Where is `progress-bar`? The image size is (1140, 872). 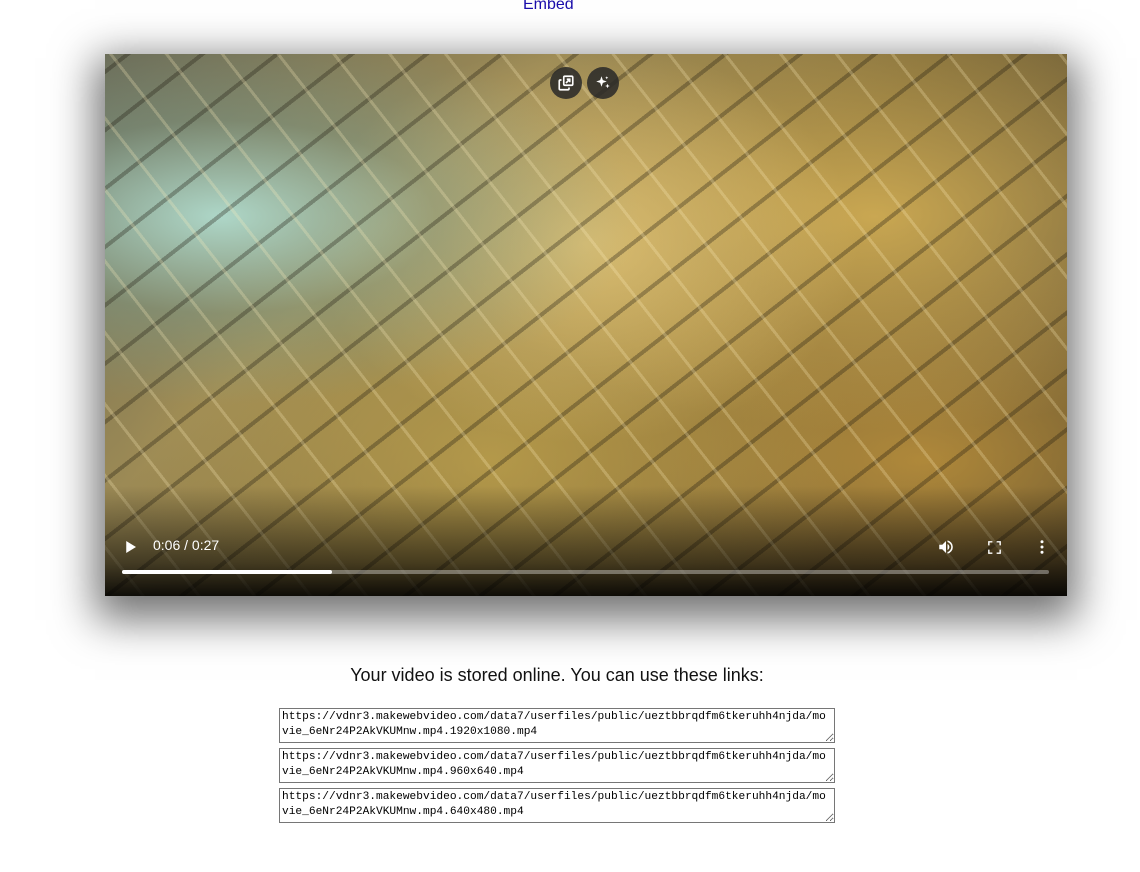 progress-bar is located at coordinates (585, 572).